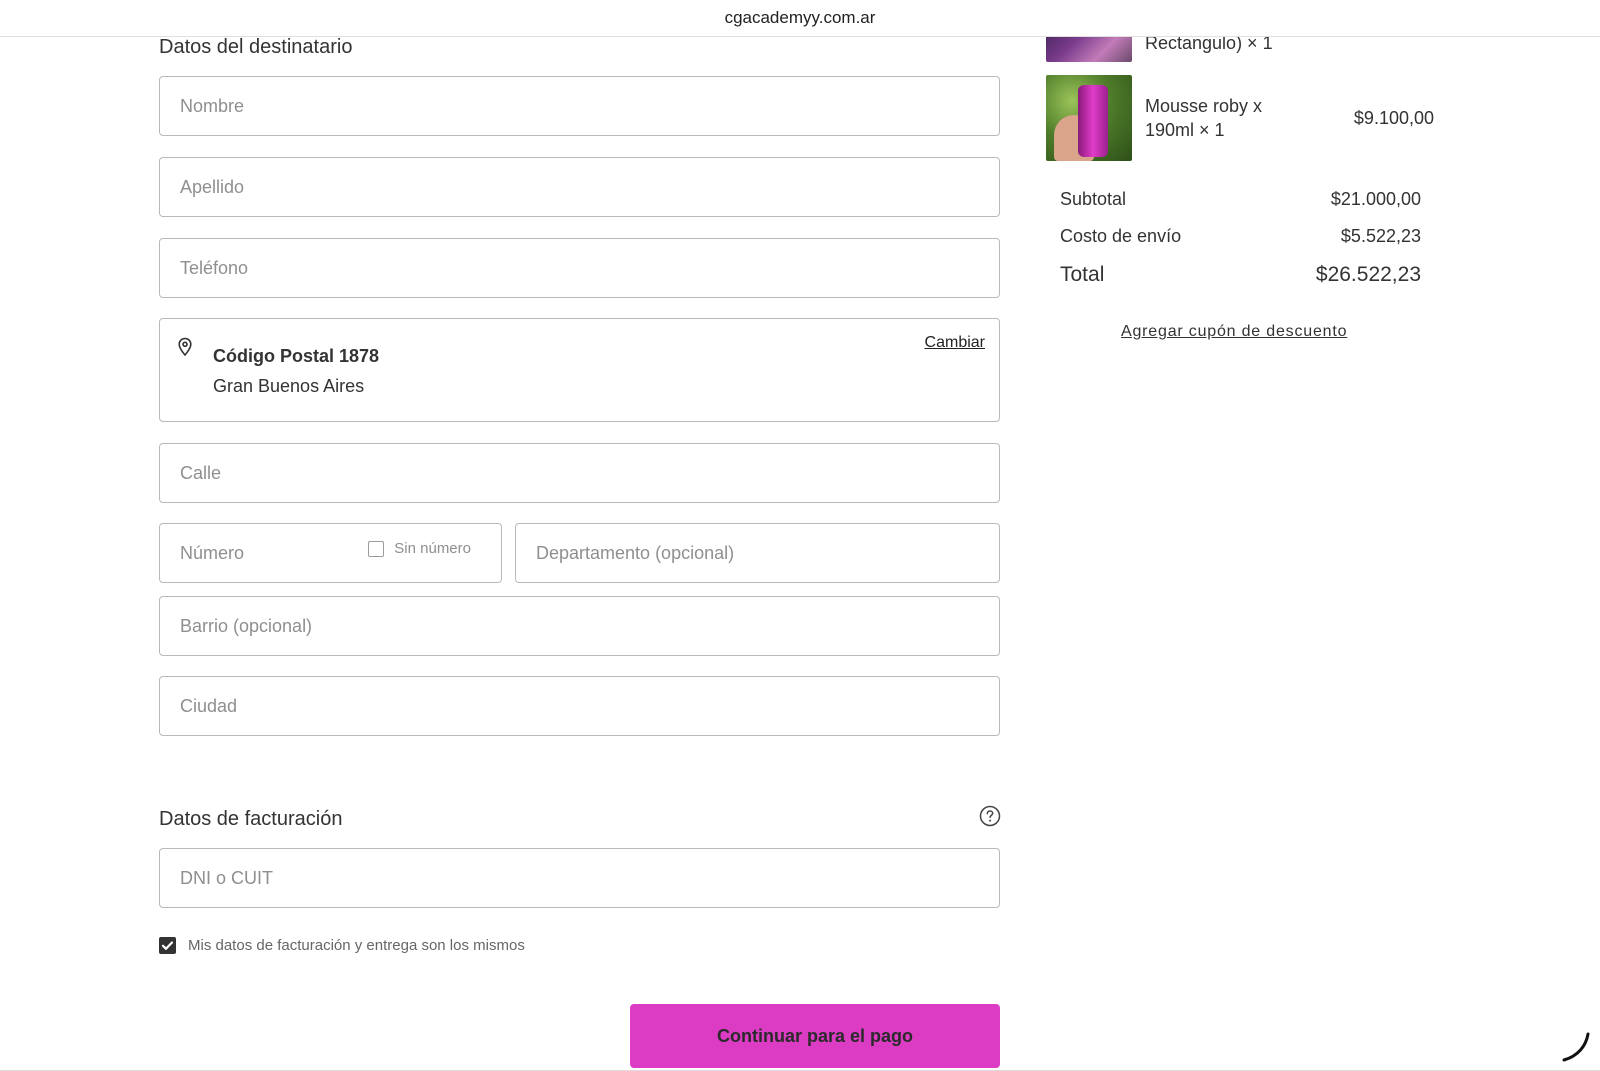 This screenshot has height=1071, width=1600. I want to click on total-label: Total, so click(1082, 274).